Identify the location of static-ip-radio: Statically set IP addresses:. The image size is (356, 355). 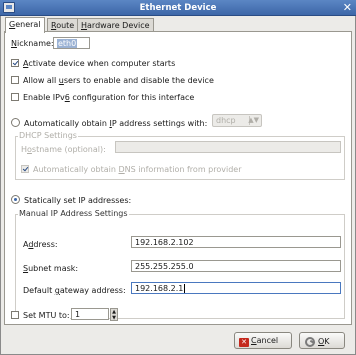
(71, 200).